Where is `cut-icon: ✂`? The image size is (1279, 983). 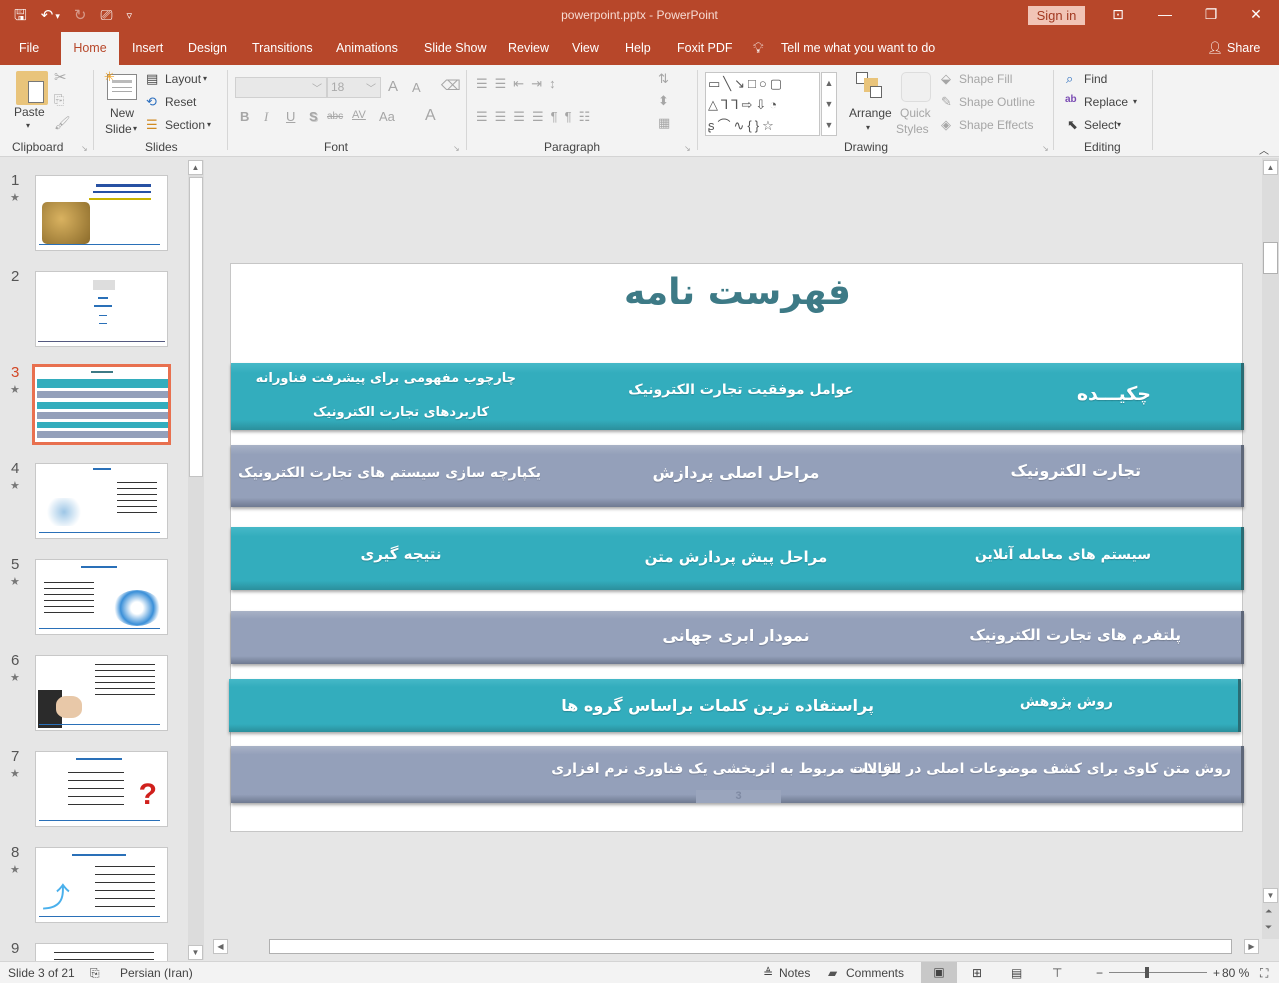 cut-icon: ✂ is located at coordinates (60, 77).